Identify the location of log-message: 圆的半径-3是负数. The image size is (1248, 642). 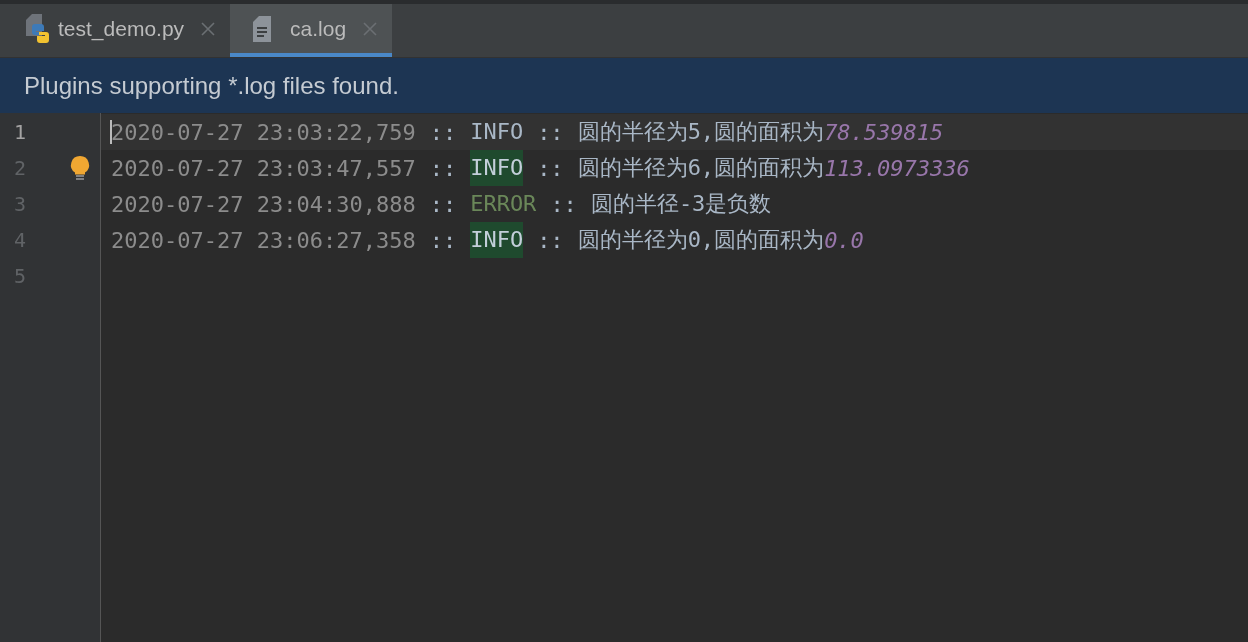
(681, 204).